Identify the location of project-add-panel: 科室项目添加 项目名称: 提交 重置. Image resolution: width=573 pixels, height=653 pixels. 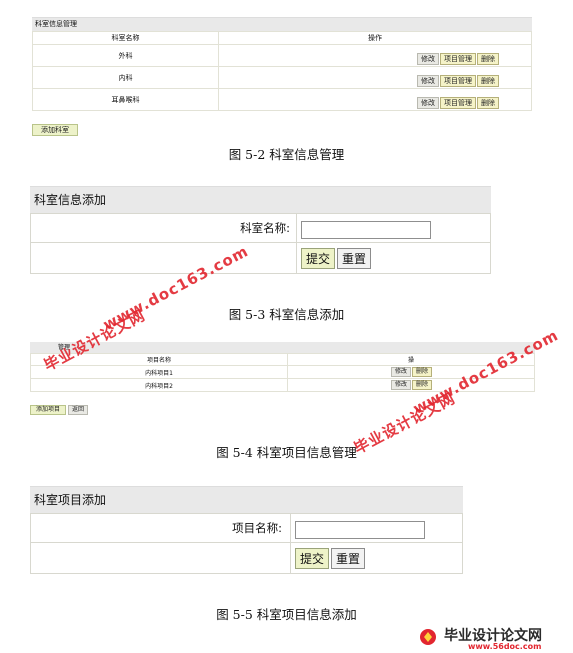
(246, 530).